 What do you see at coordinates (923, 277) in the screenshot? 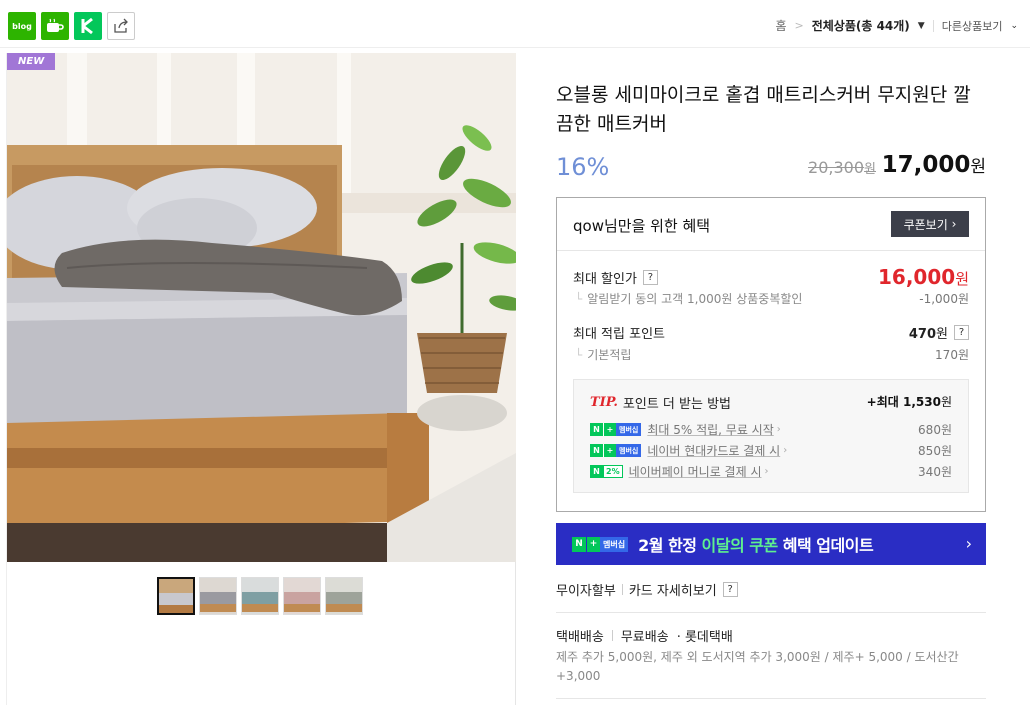
I see `max-discount-price: 16,000원` at bounding box center [923, 277].